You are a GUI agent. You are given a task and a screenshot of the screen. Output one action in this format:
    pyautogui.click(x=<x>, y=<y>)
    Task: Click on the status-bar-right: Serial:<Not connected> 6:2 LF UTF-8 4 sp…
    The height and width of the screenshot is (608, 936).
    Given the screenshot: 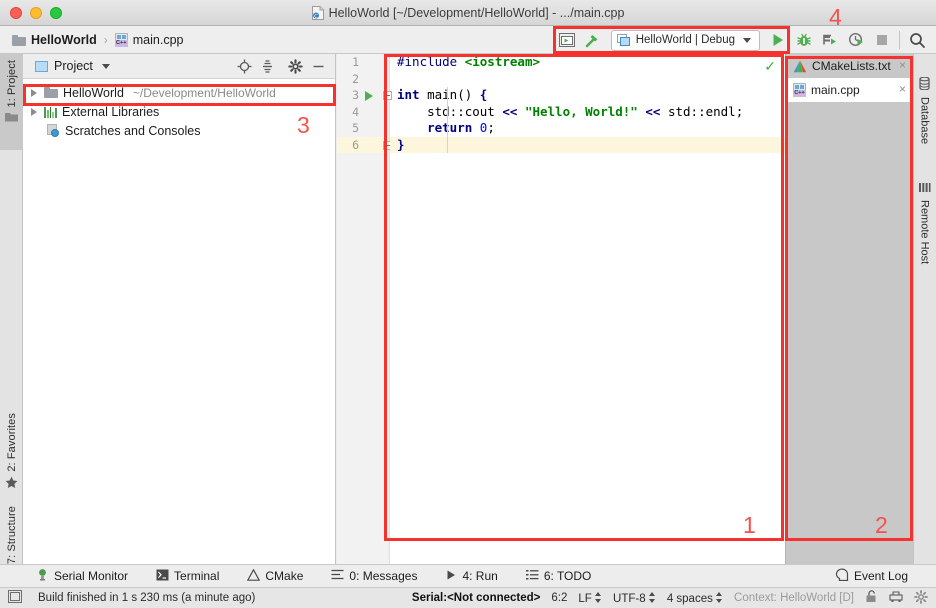 What is the action you would take?
    pyautogui.click(x=669, y=598)
    